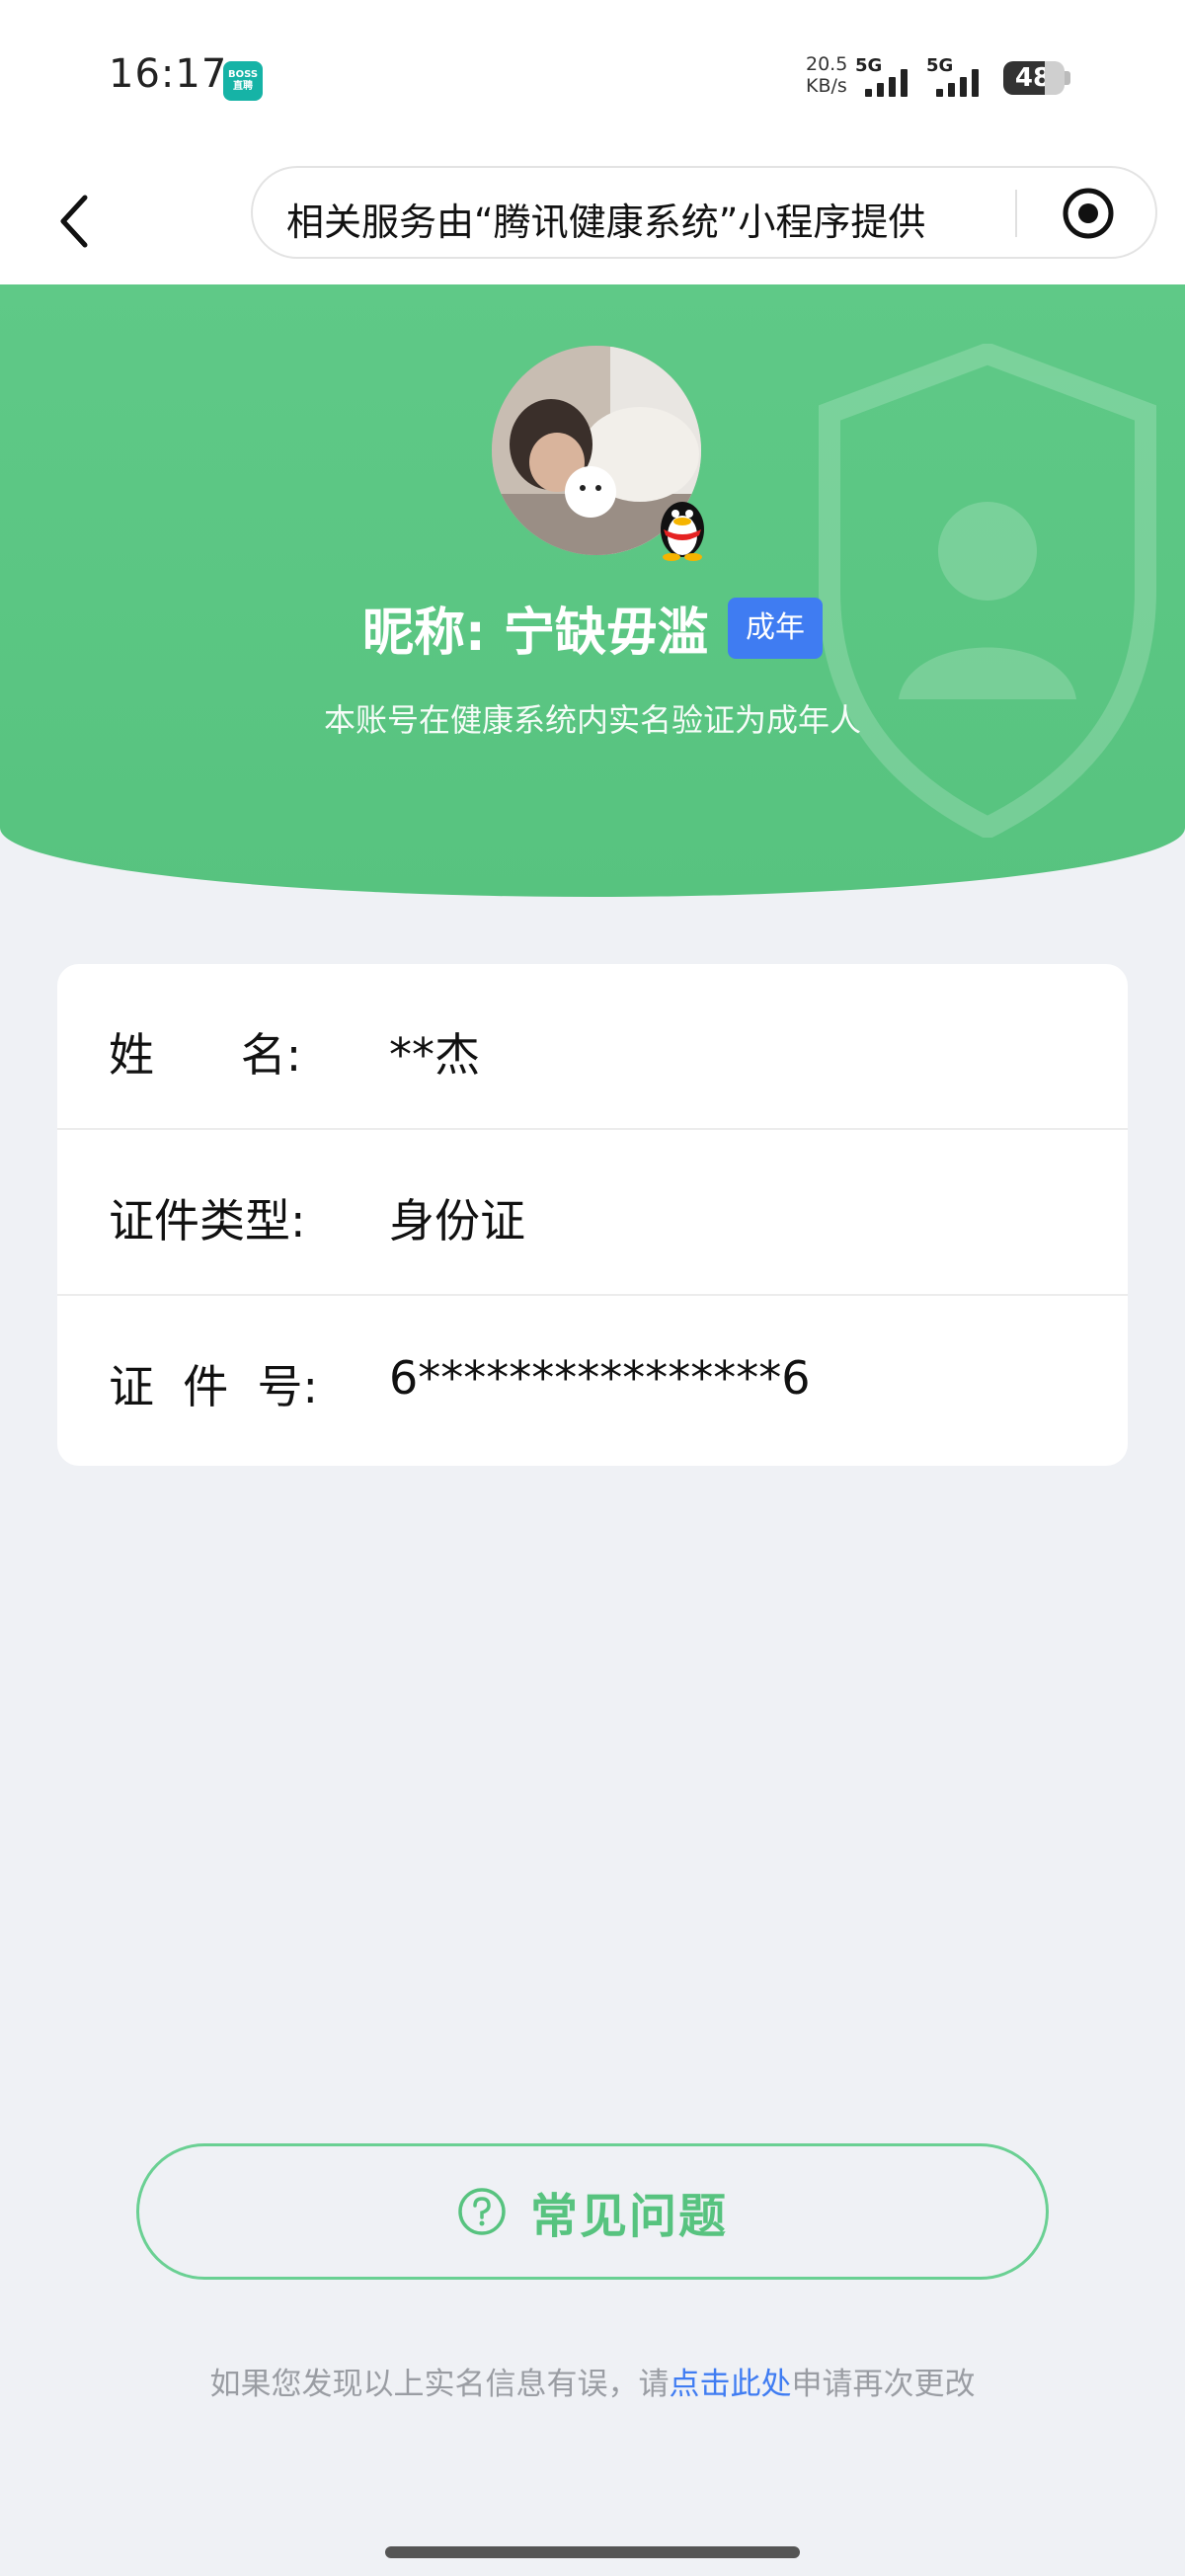 This screenshot has height=2576, width=1185. Describe the element at coordinates (1067, 78) in the screenshot. I see `battery-tip` at that location.